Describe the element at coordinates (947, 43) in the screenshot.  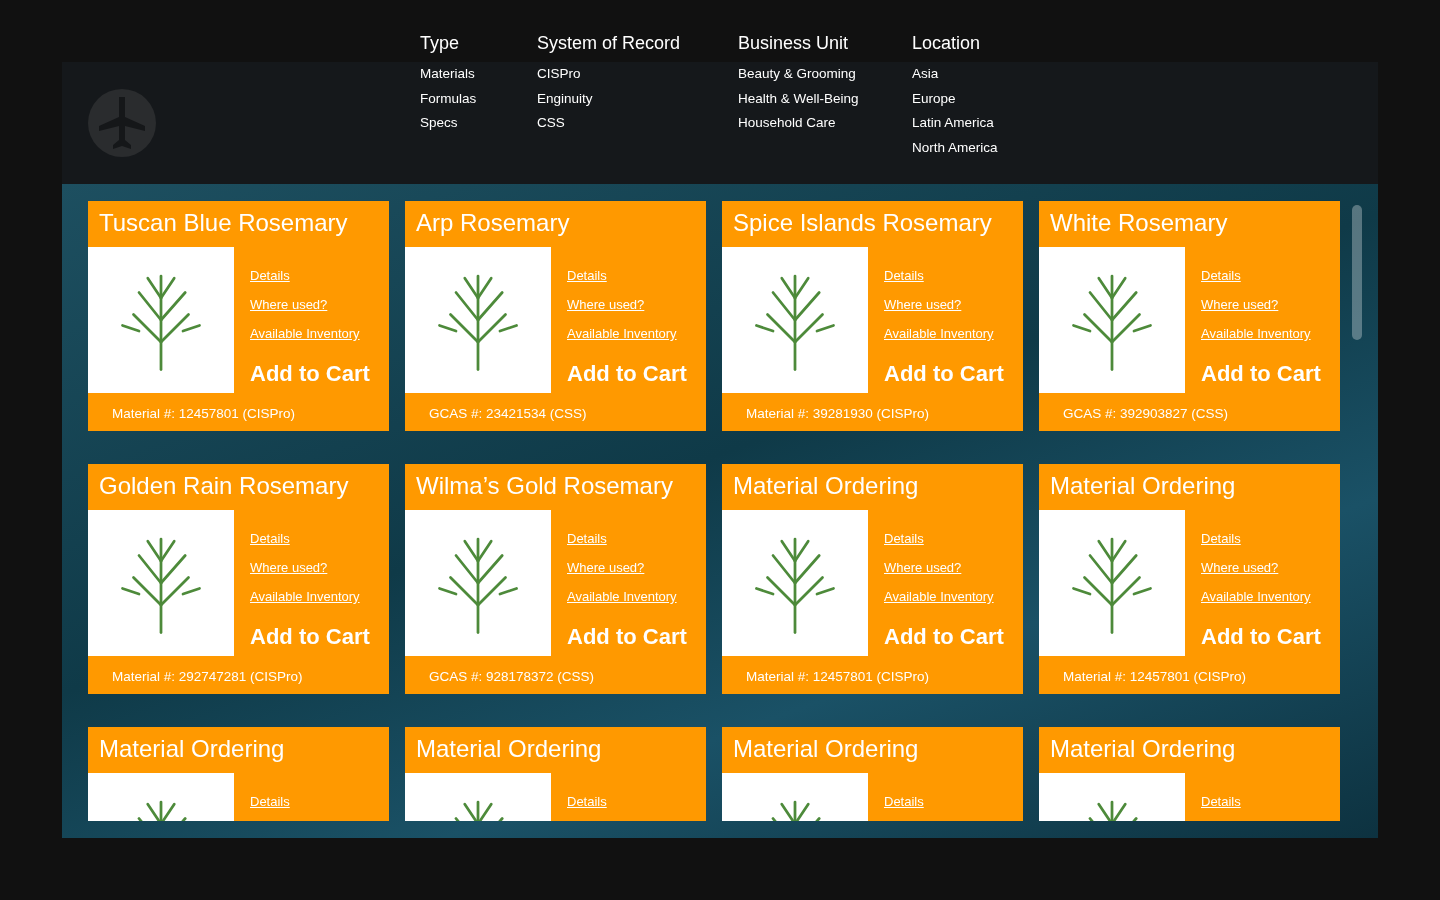
I see `filter-heading: Location` at that location.